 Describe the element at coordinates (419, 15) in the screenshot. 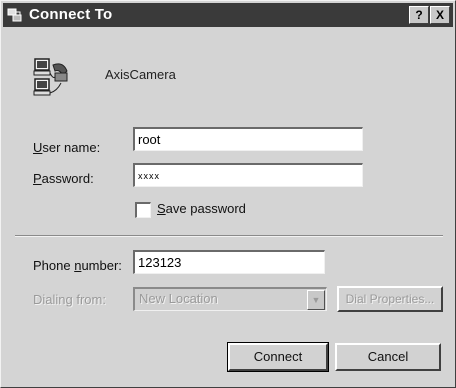

I see `help-button: ?` at that location.